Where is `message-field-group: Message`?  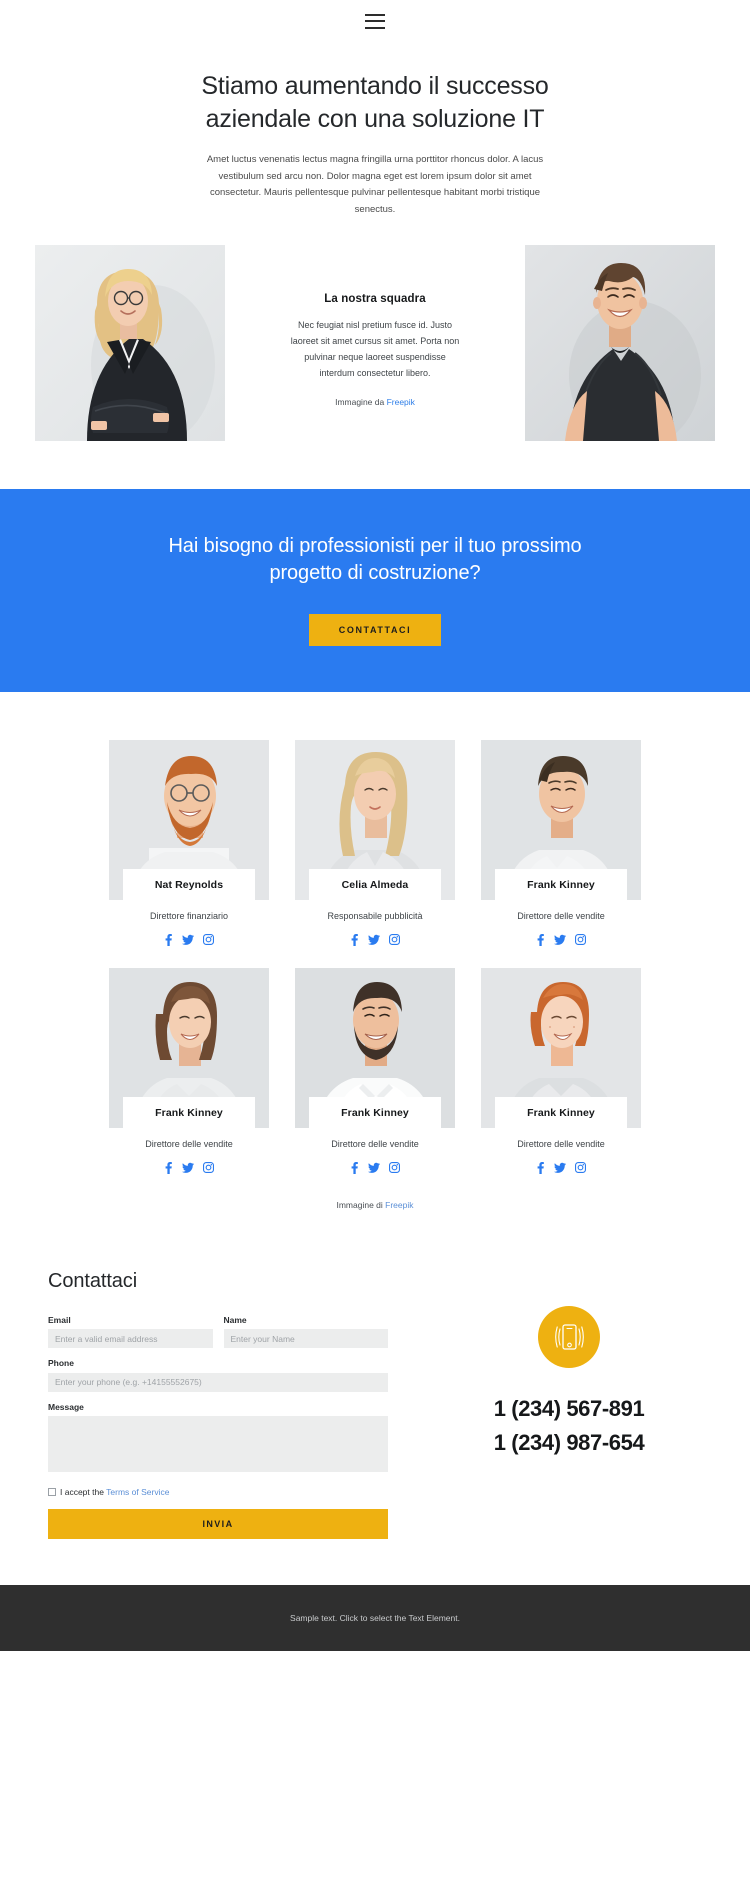 message-field-group: Message is located at coordinates (218, 1439).